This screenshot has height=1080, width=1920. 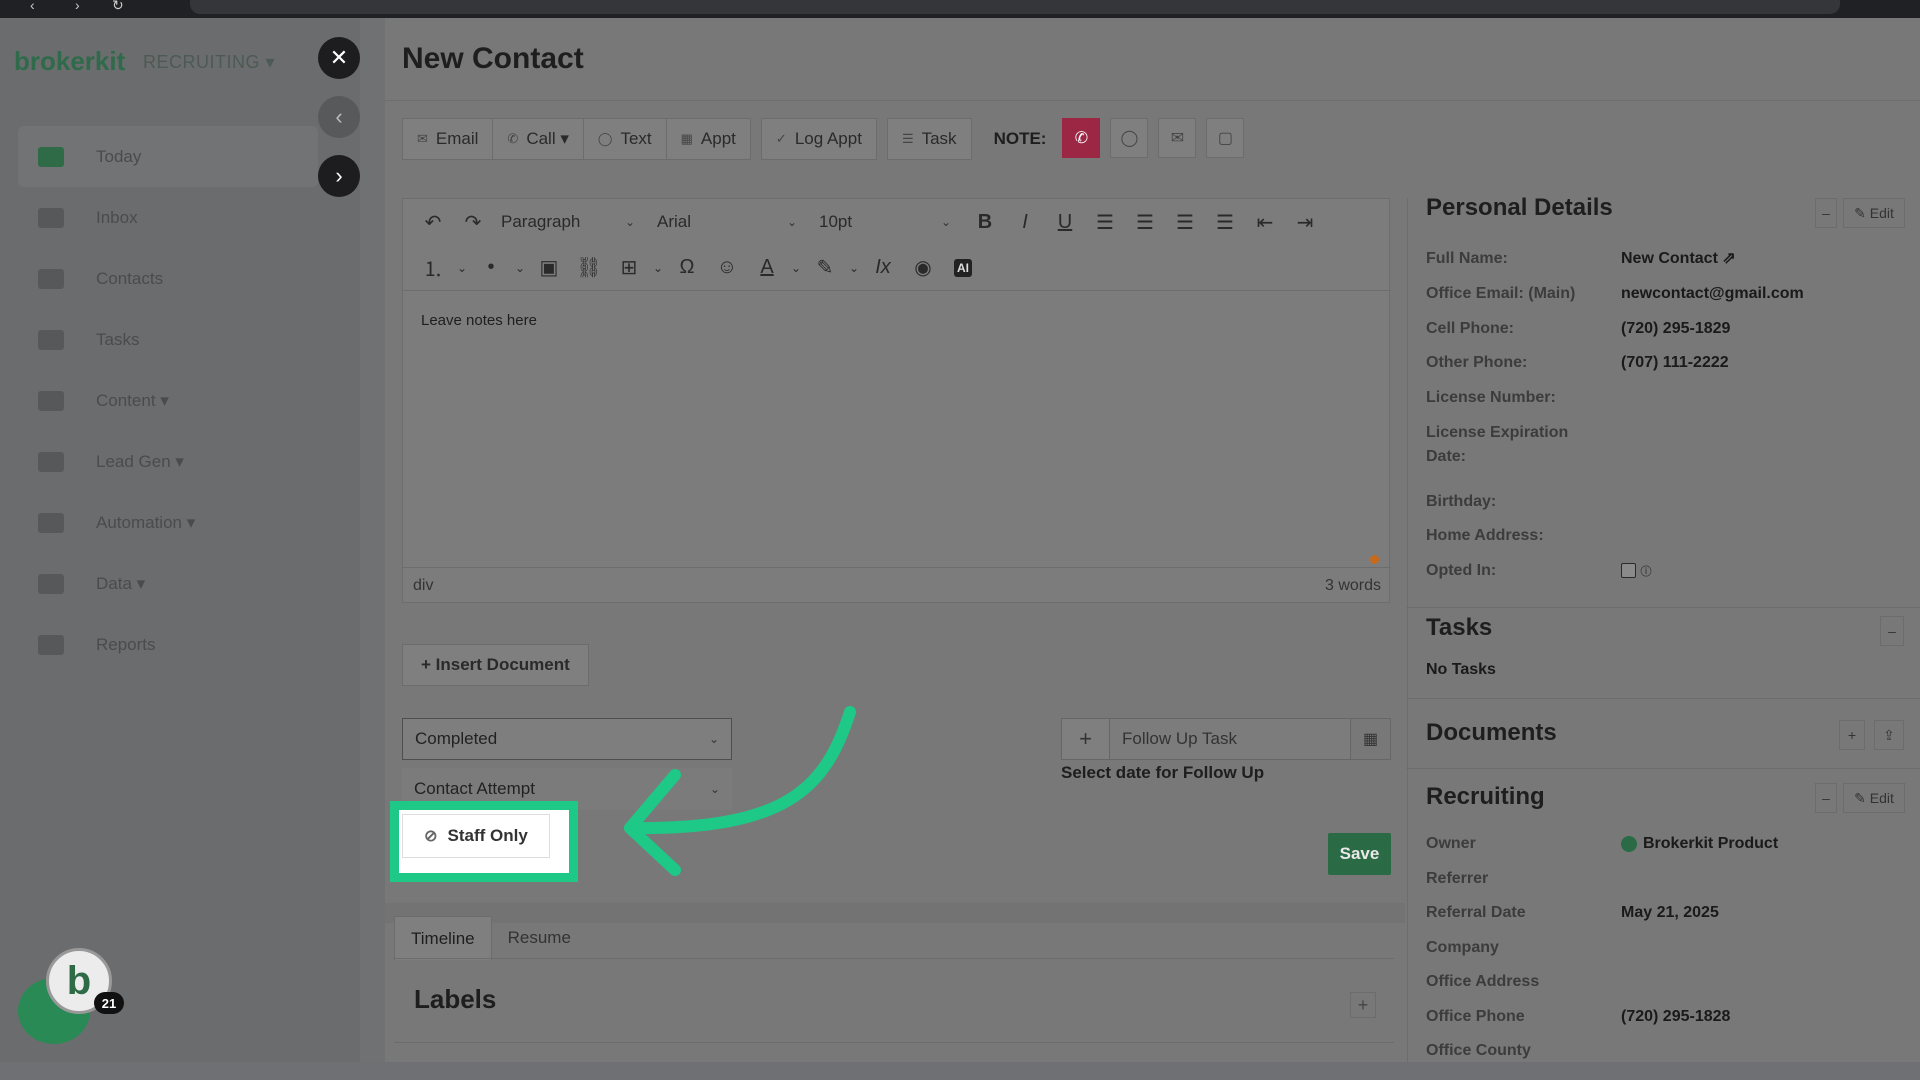 I want to click on numbered-list-button: ⒈, so click(x=433, y=268).